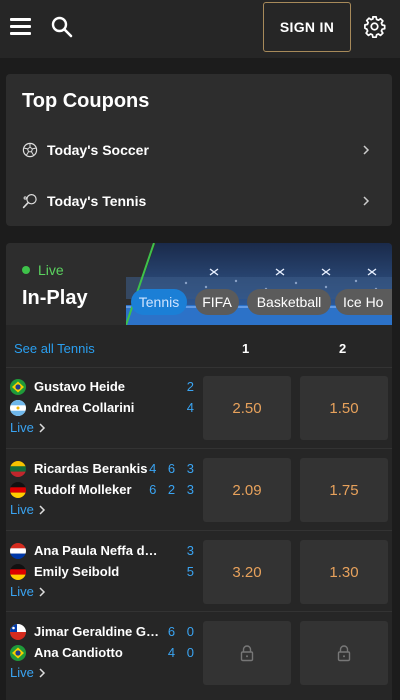 Image resolution: width=400 pixels, height=700 pixels. Describe the element at coordinates (54, 348) in the screenshot. I see `see-all-tennis-link: See all Tennis` at that location.